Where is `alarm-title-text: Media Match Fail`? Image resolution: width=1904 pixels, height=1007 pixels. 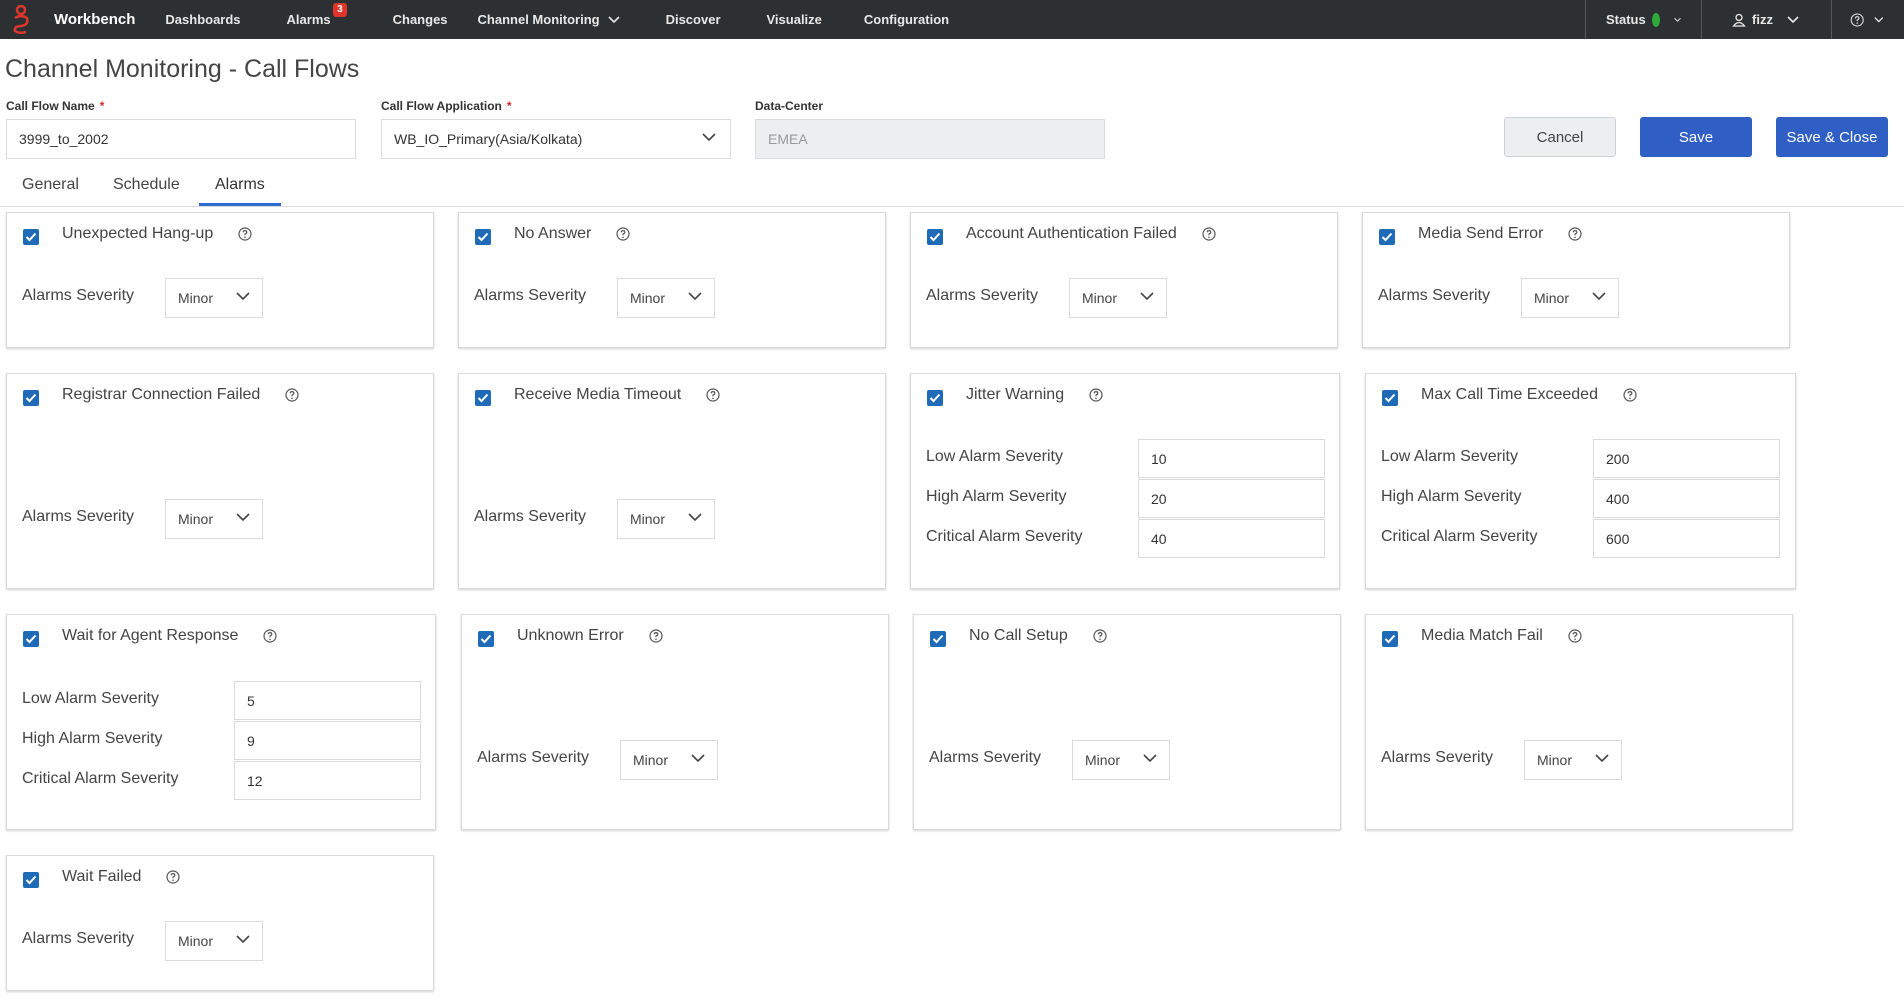 alarm-title-text: Media Match Fail is located at coordinates (1482, 635).